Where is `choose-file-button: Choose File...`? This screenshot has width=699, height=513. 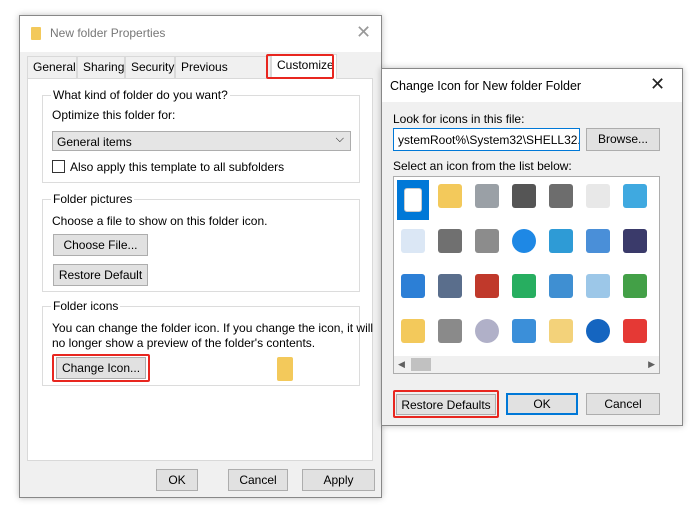 choose-file-button: Choose File... is located at coordinates (100, 245).